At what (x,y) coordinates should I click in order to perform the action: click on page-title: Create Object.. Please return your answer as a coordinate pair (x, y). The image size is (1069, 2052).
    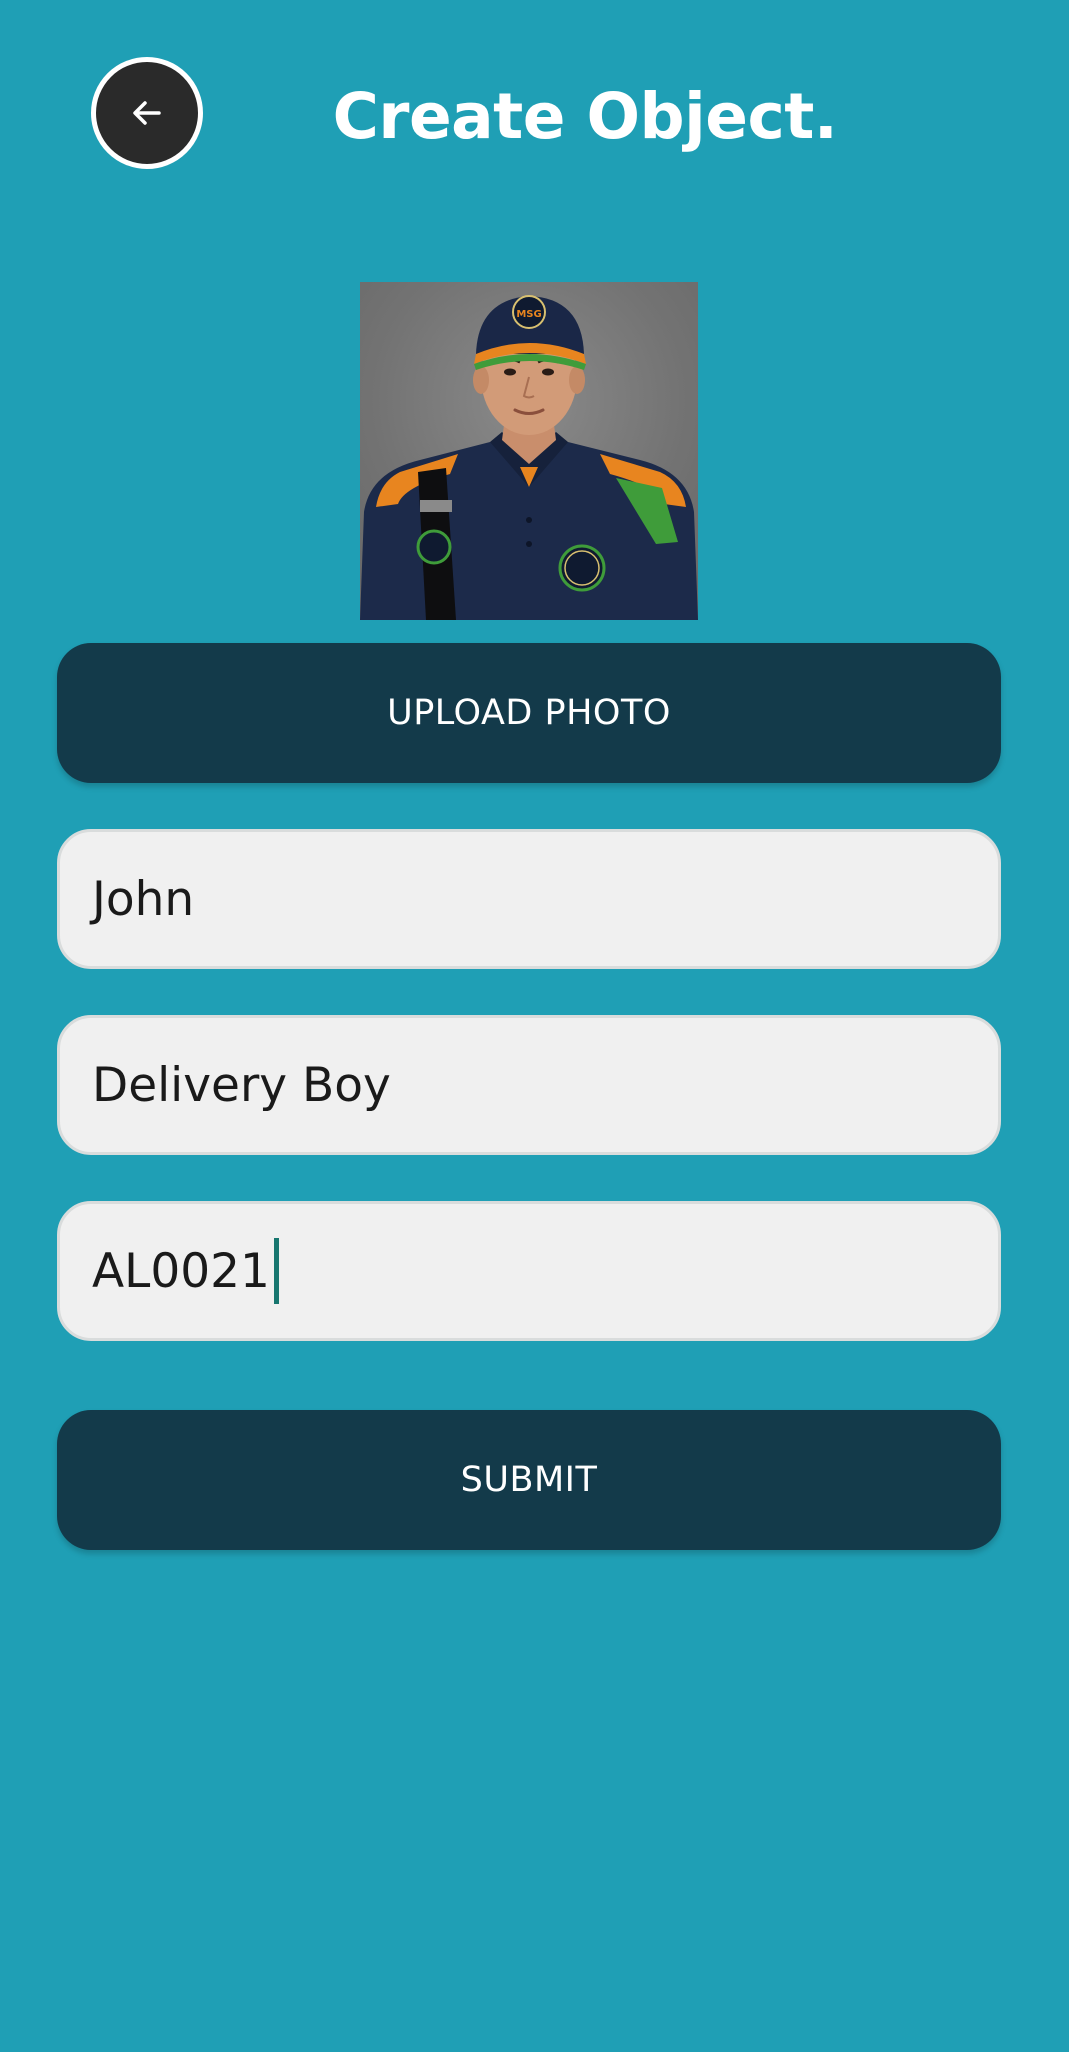
    Looking at the image, I should click on (585, 116).